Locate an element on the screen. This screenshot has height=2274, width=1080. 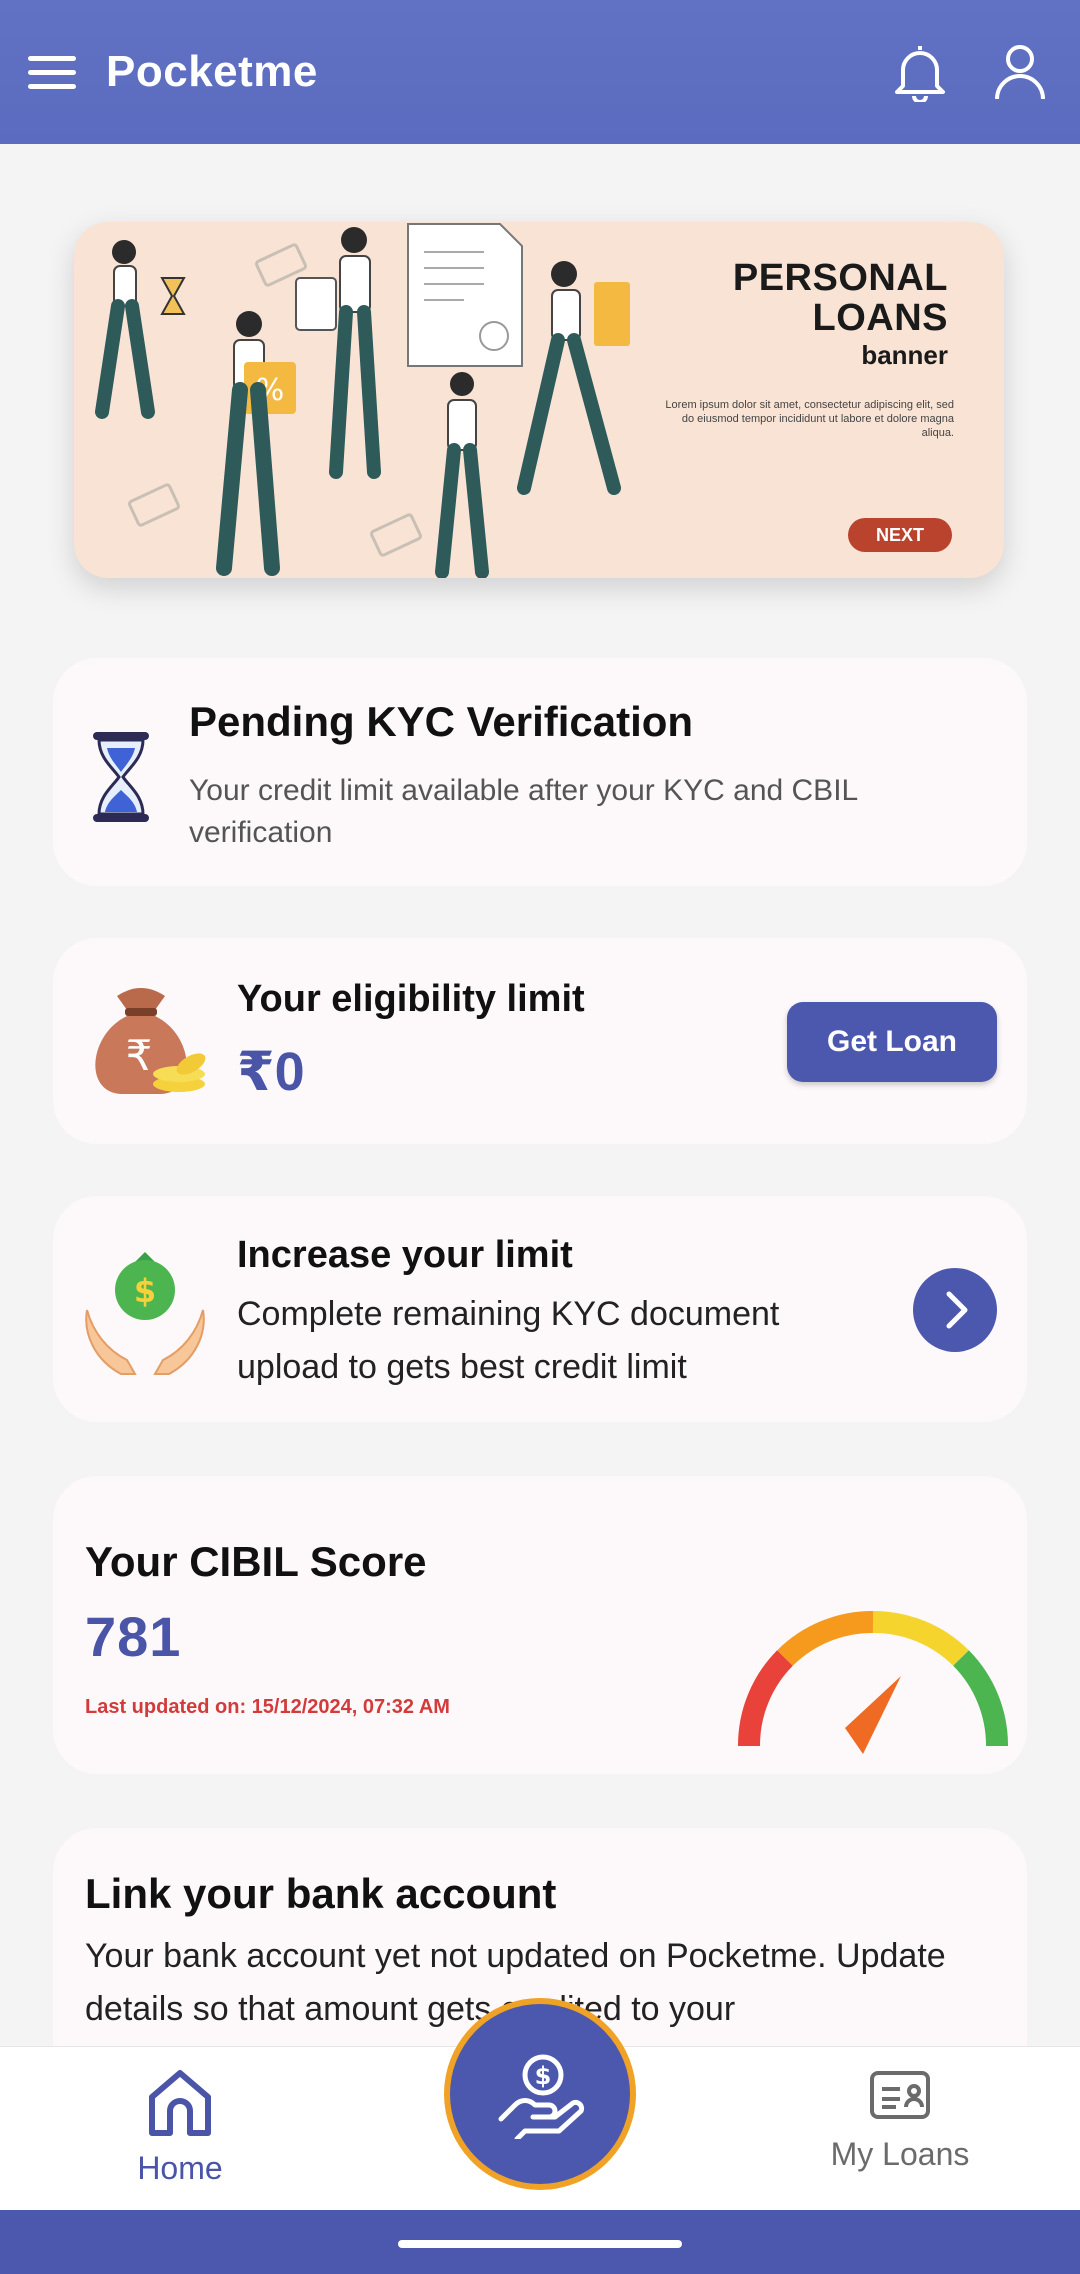
app-header: Pocketme is located at coordinates (540, 72).